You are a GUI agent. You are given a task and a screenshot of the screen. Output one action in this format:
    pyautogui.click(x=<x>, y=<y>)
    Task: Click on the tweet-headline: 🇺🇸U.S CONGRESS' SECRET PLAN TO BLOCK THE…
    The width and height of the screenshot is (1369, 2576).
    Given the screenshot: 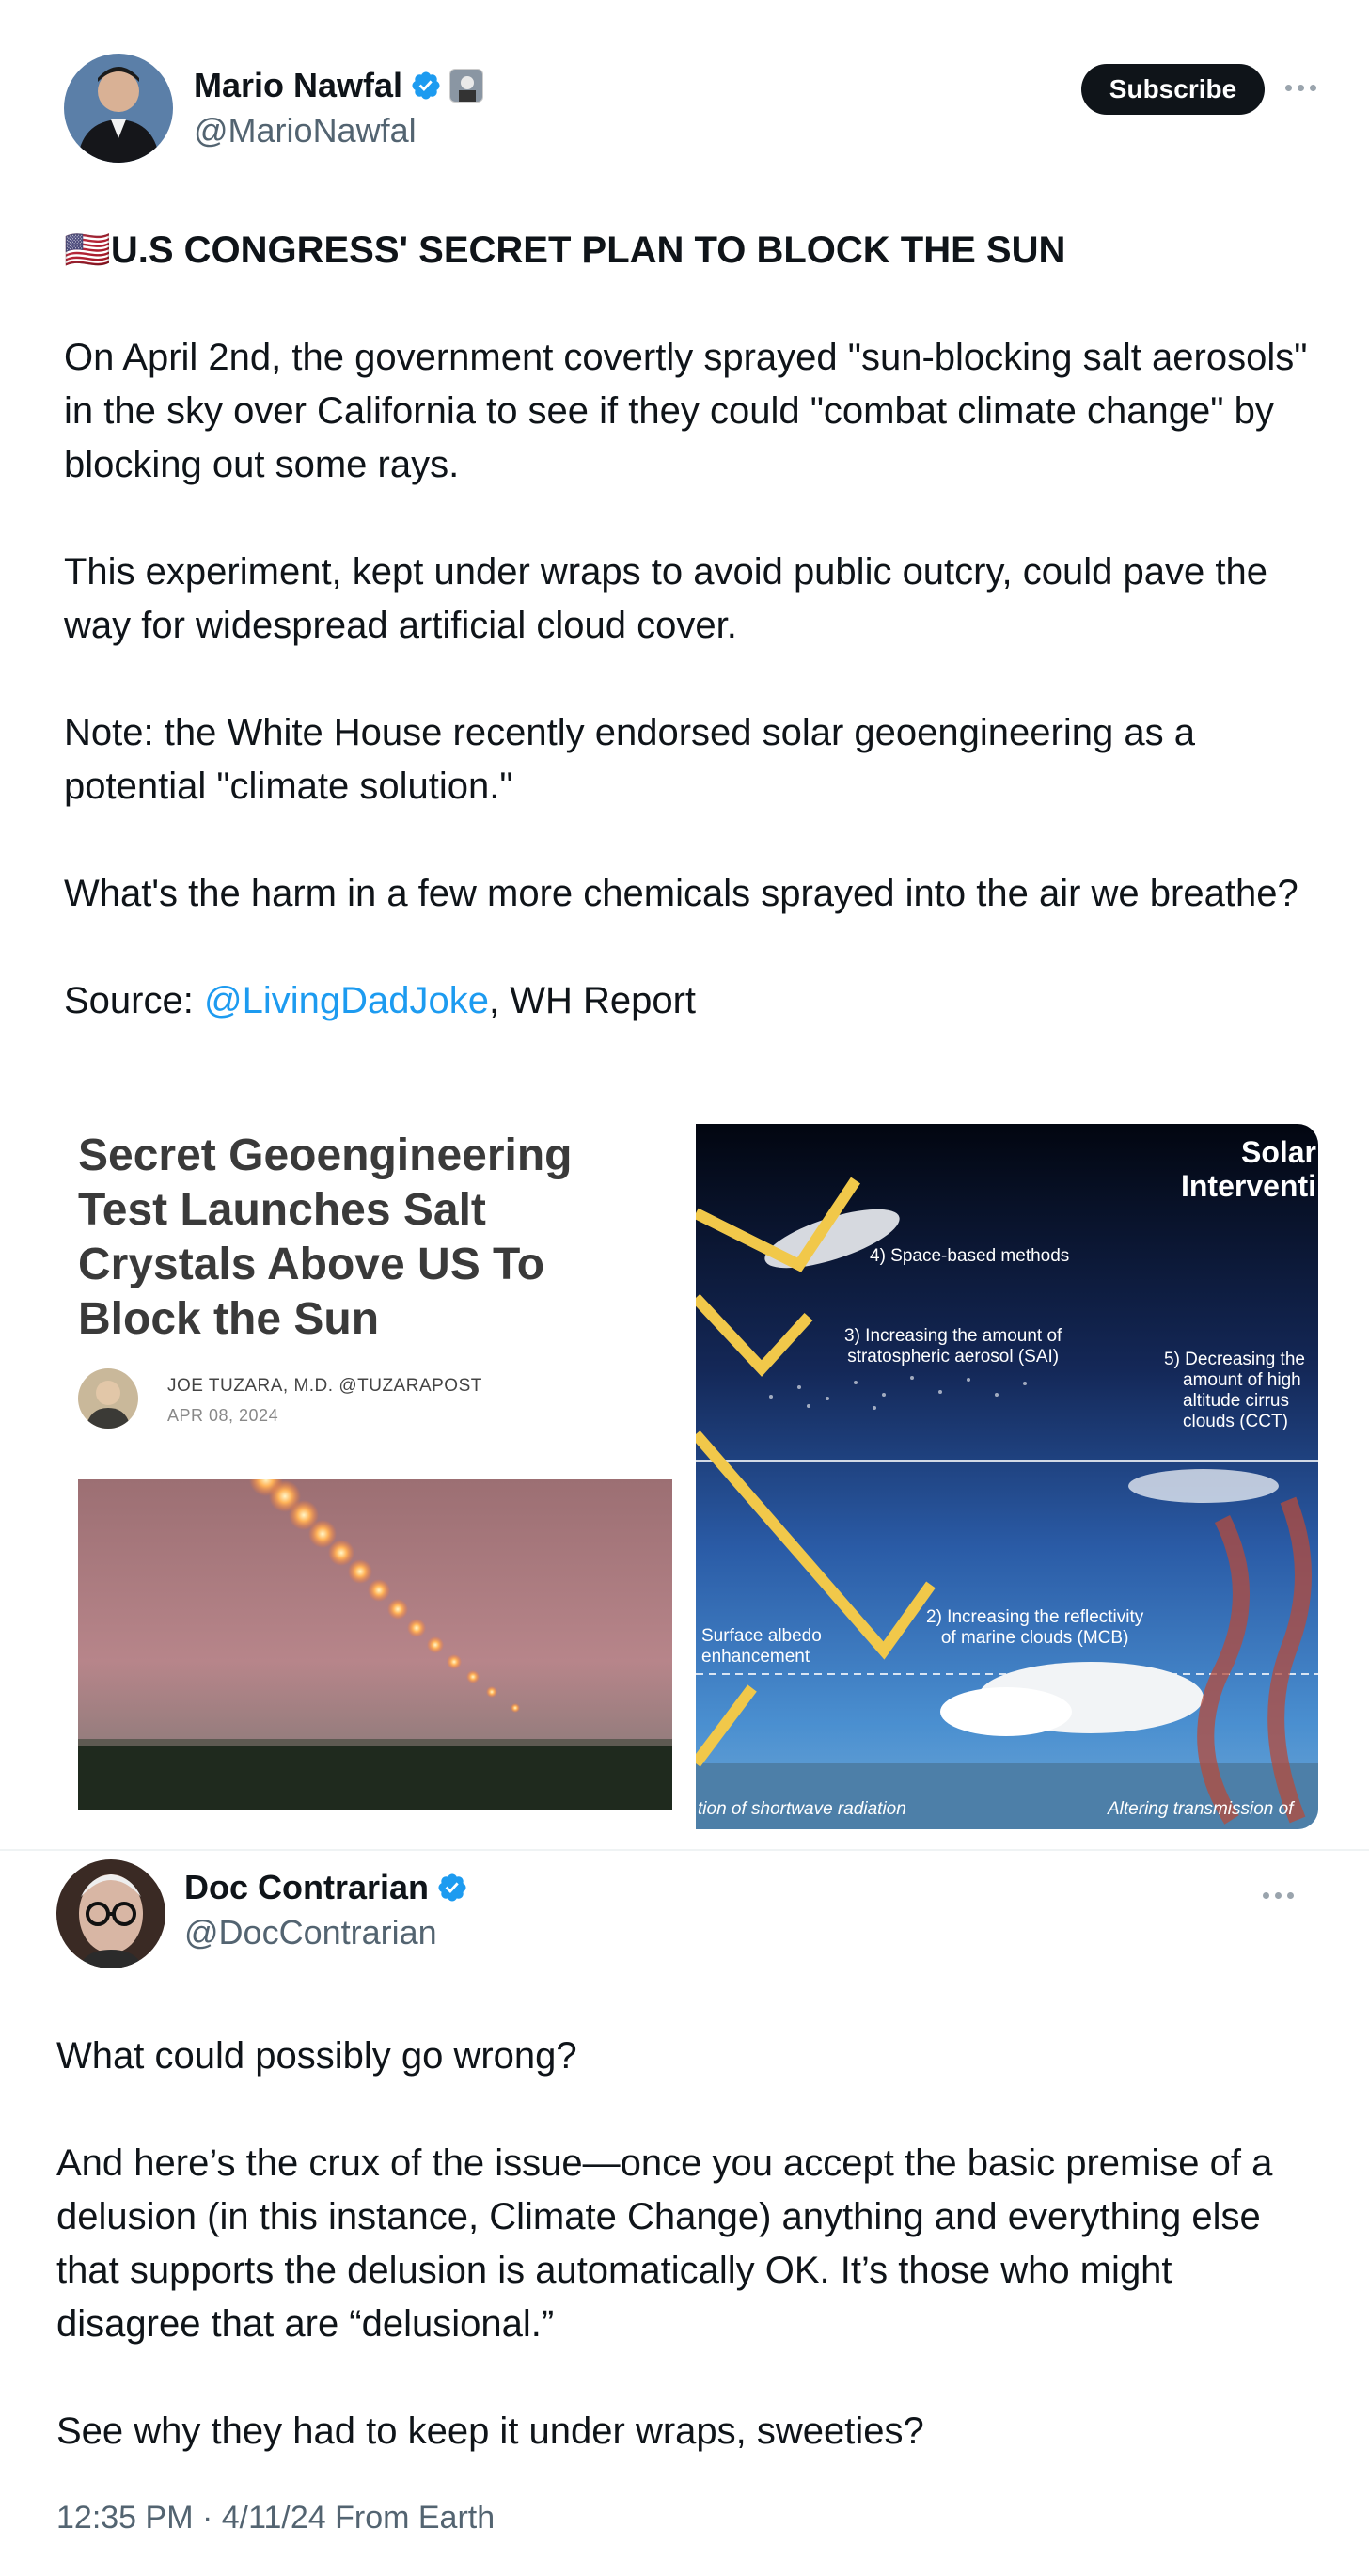 What is the action you would take?
    pyautogui.click(x=694, y=250)
    